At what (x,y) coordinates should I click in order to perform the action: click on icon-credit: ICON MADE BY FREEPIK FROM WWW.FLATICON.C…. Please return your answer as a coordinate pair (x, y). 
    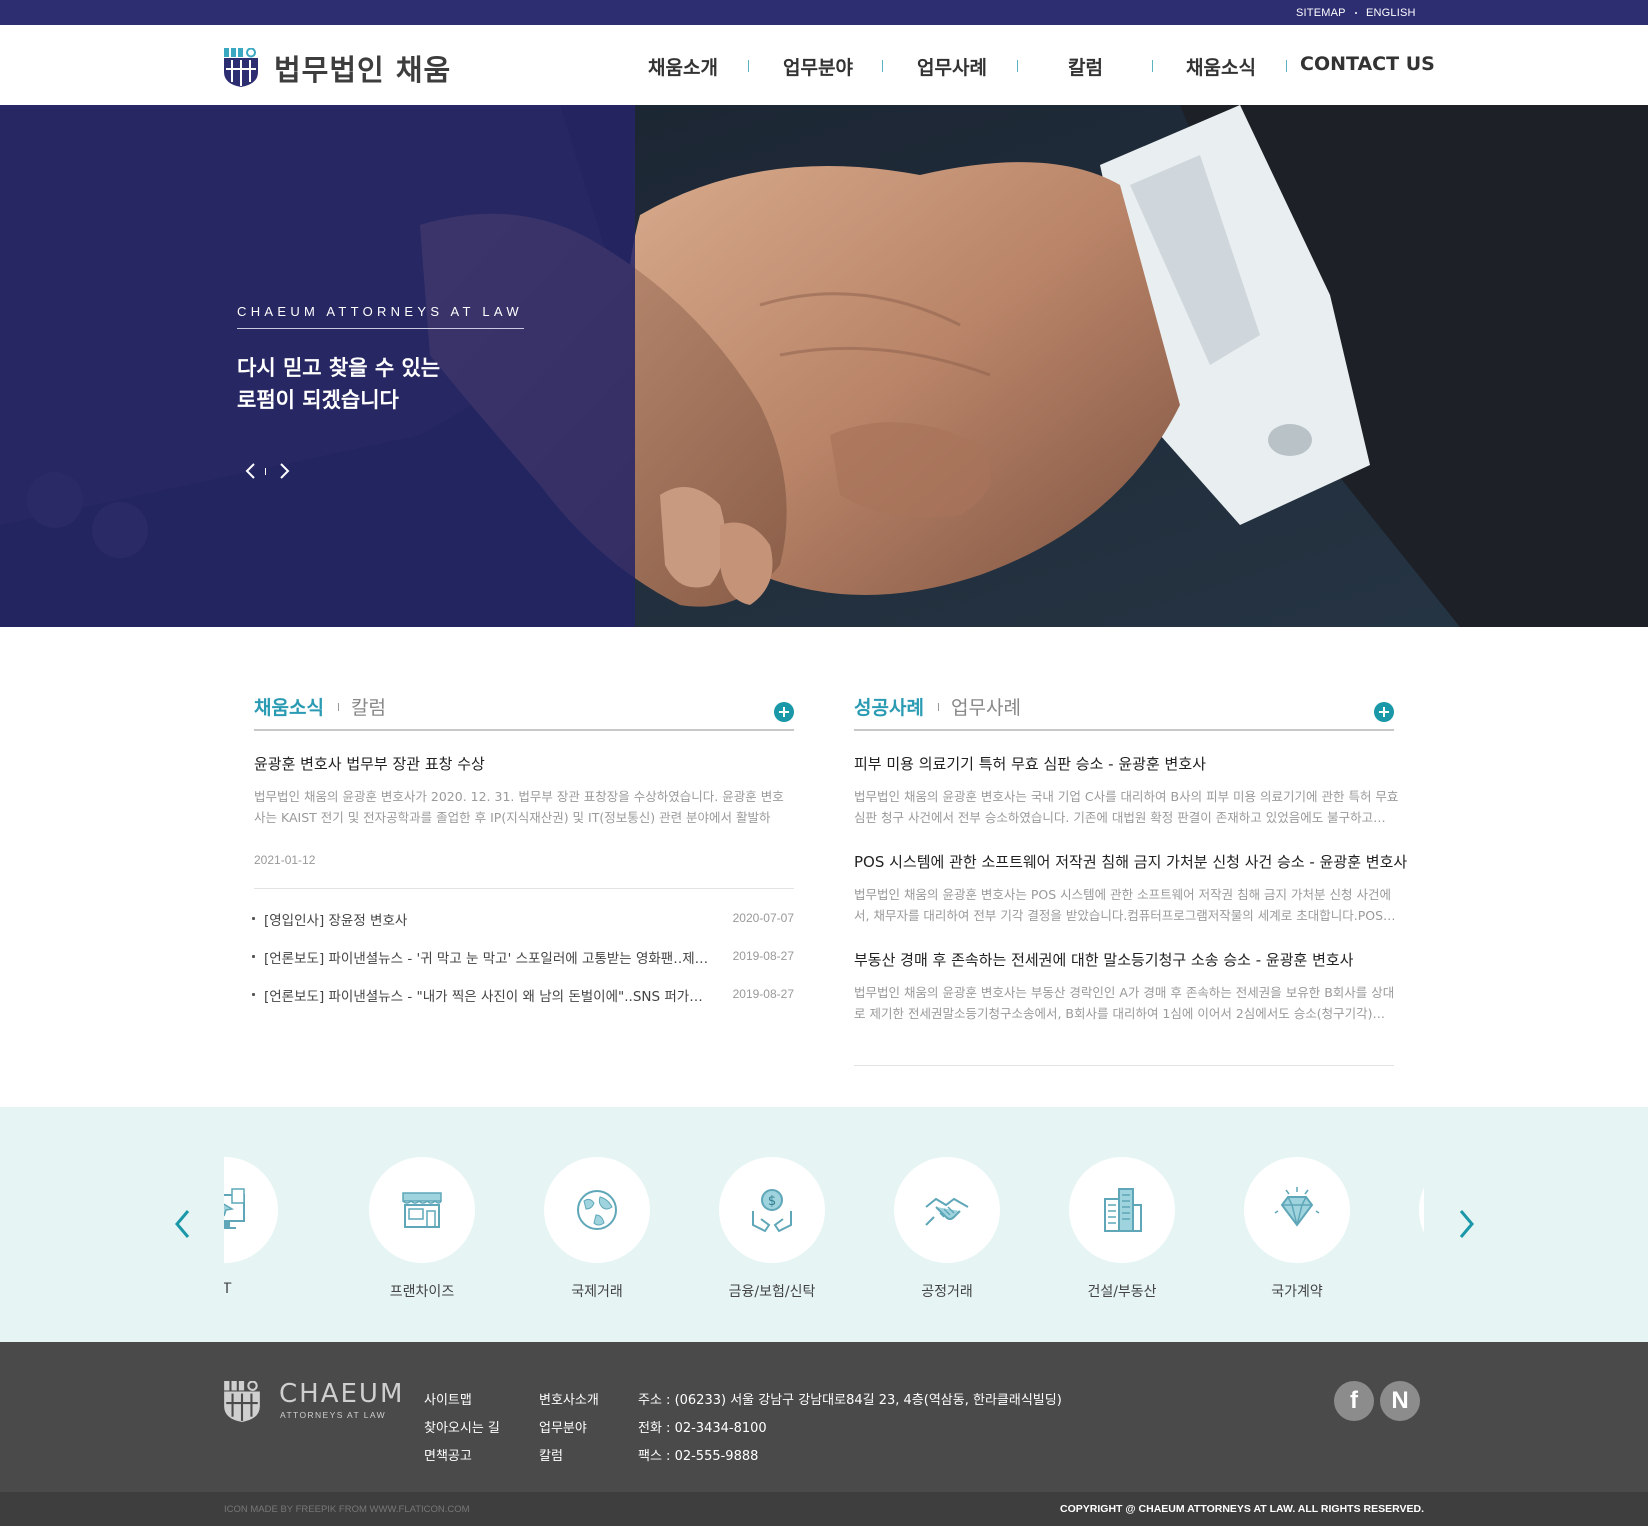
    Looking at the image, I should click on (347, 1509).